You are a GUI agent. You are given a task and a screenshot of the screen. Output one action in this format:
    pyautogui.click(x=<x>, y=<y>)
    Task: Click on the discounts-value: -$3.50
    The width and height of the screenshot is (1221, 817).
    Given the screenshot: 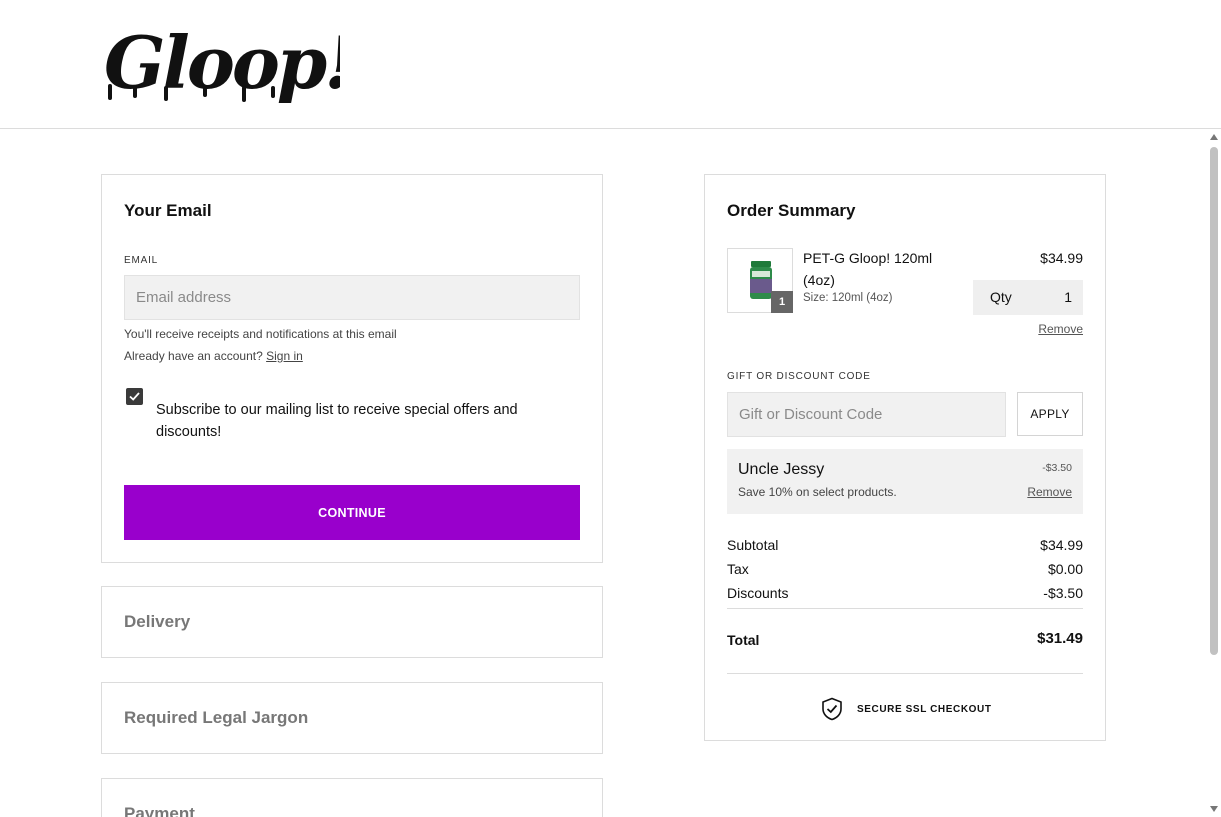 What is the action you would take?
    pyautogui.click(x=1063, y=593)
    